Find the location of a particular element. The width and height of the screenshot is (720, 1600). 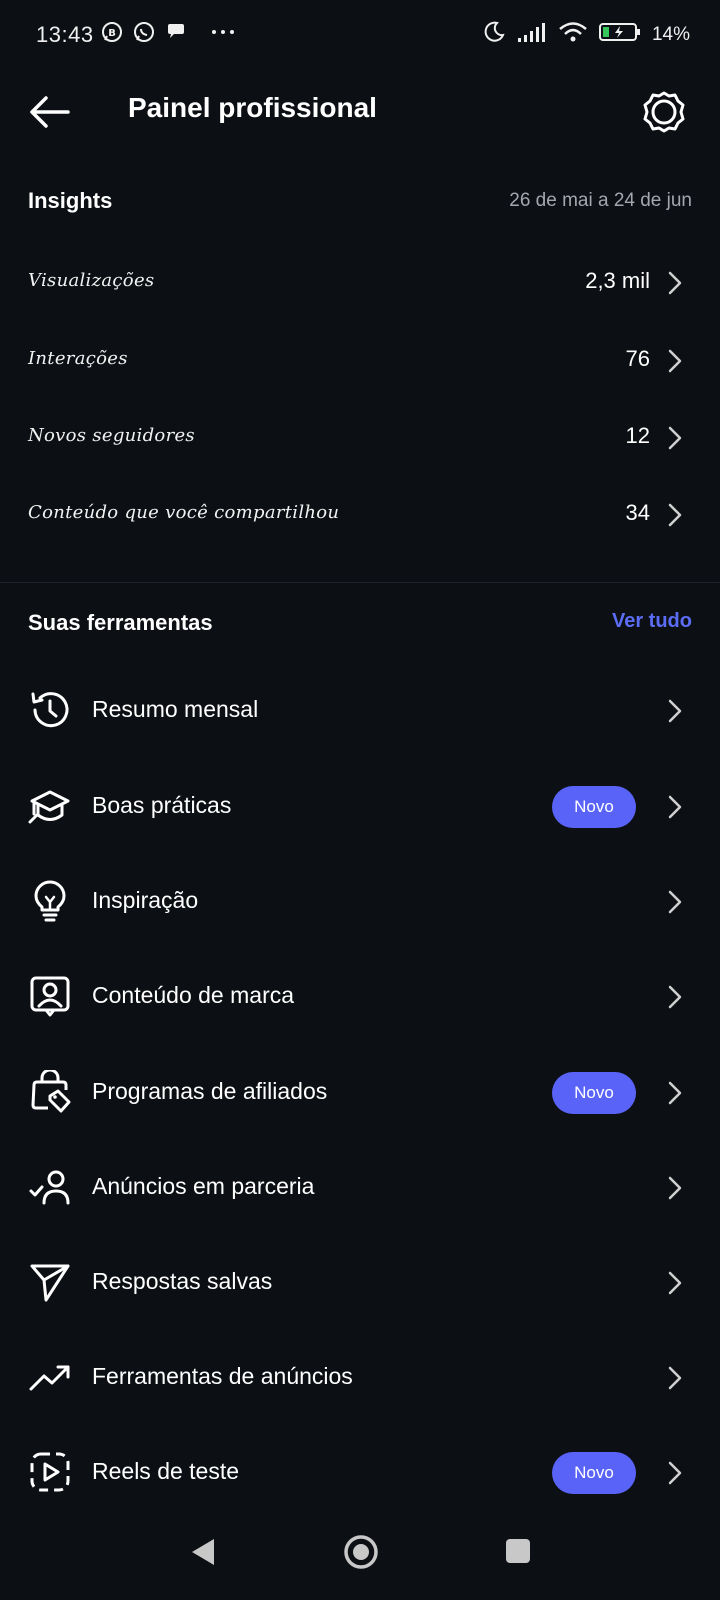

wifi-icon is located at coordinates (573, 34).